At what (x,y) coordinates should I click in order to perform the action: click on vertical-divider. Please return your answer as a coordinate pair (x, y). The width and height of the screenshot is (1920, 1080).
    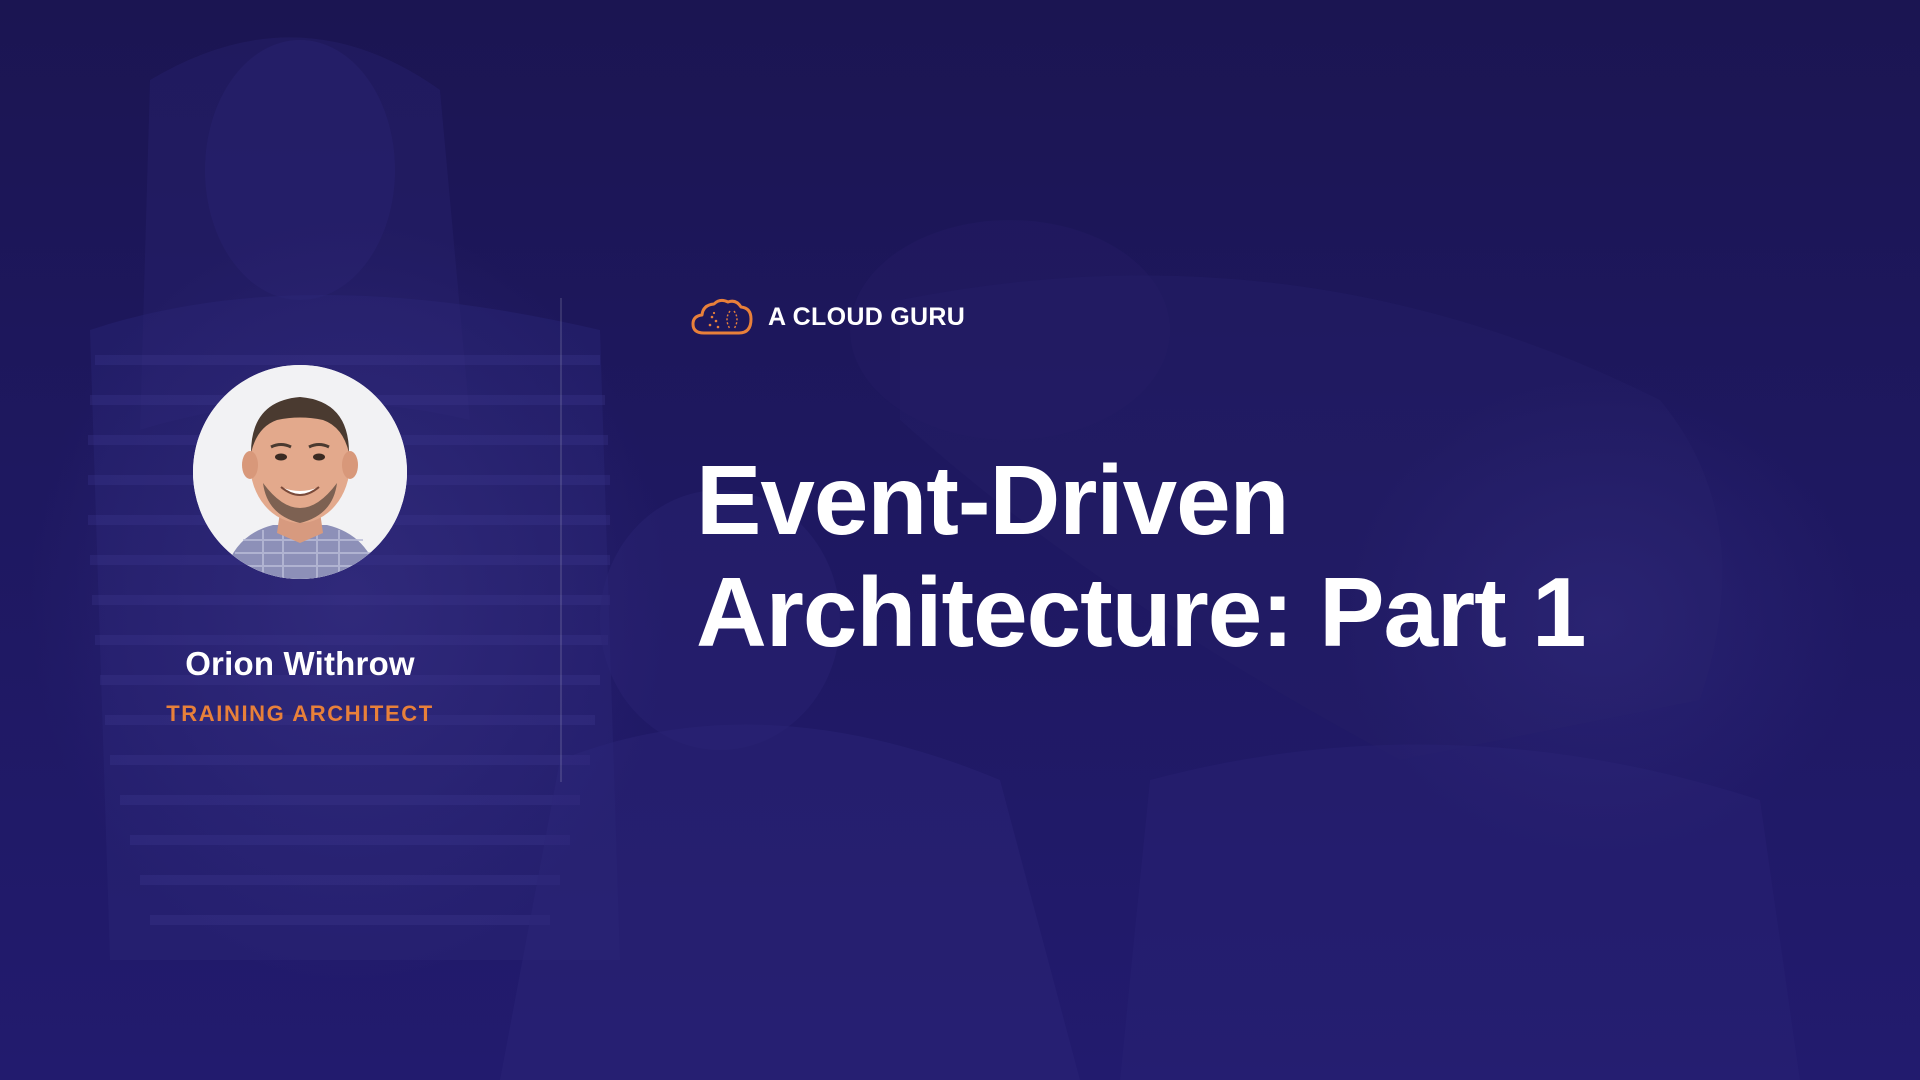
    Looking at the image, I should click on (561, 540).